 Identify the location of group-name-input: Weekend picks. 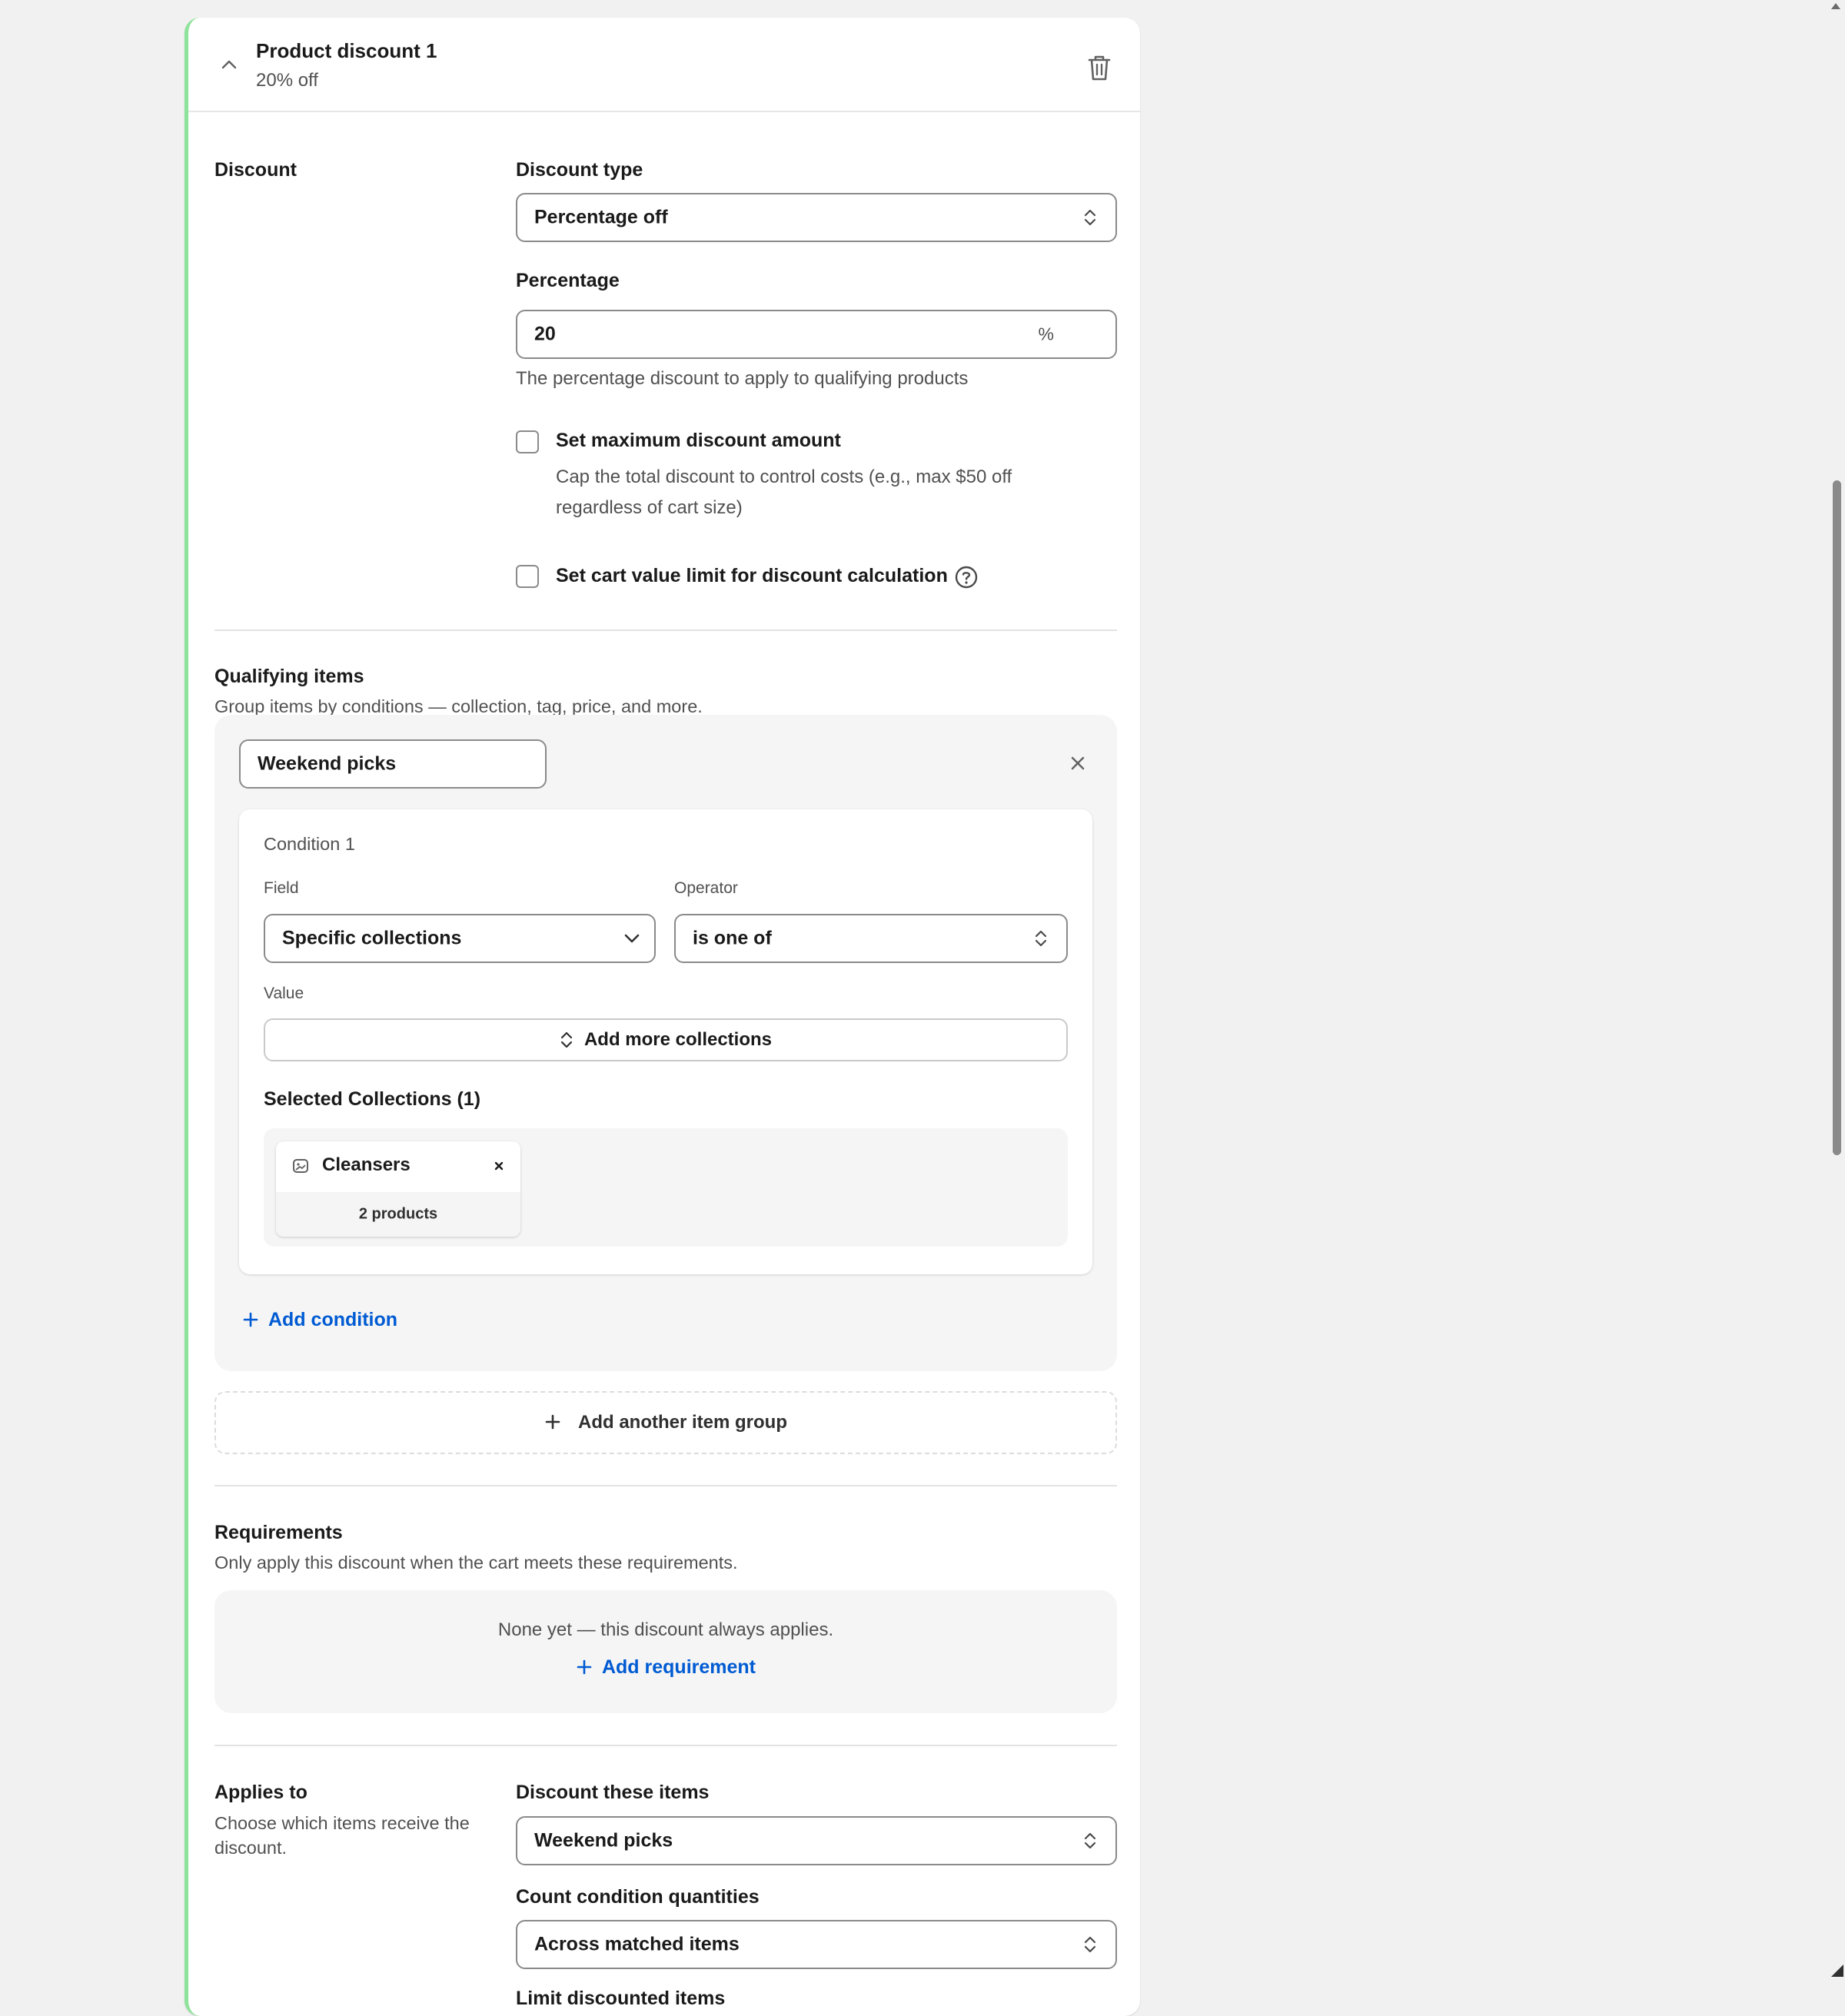
(393, 764).